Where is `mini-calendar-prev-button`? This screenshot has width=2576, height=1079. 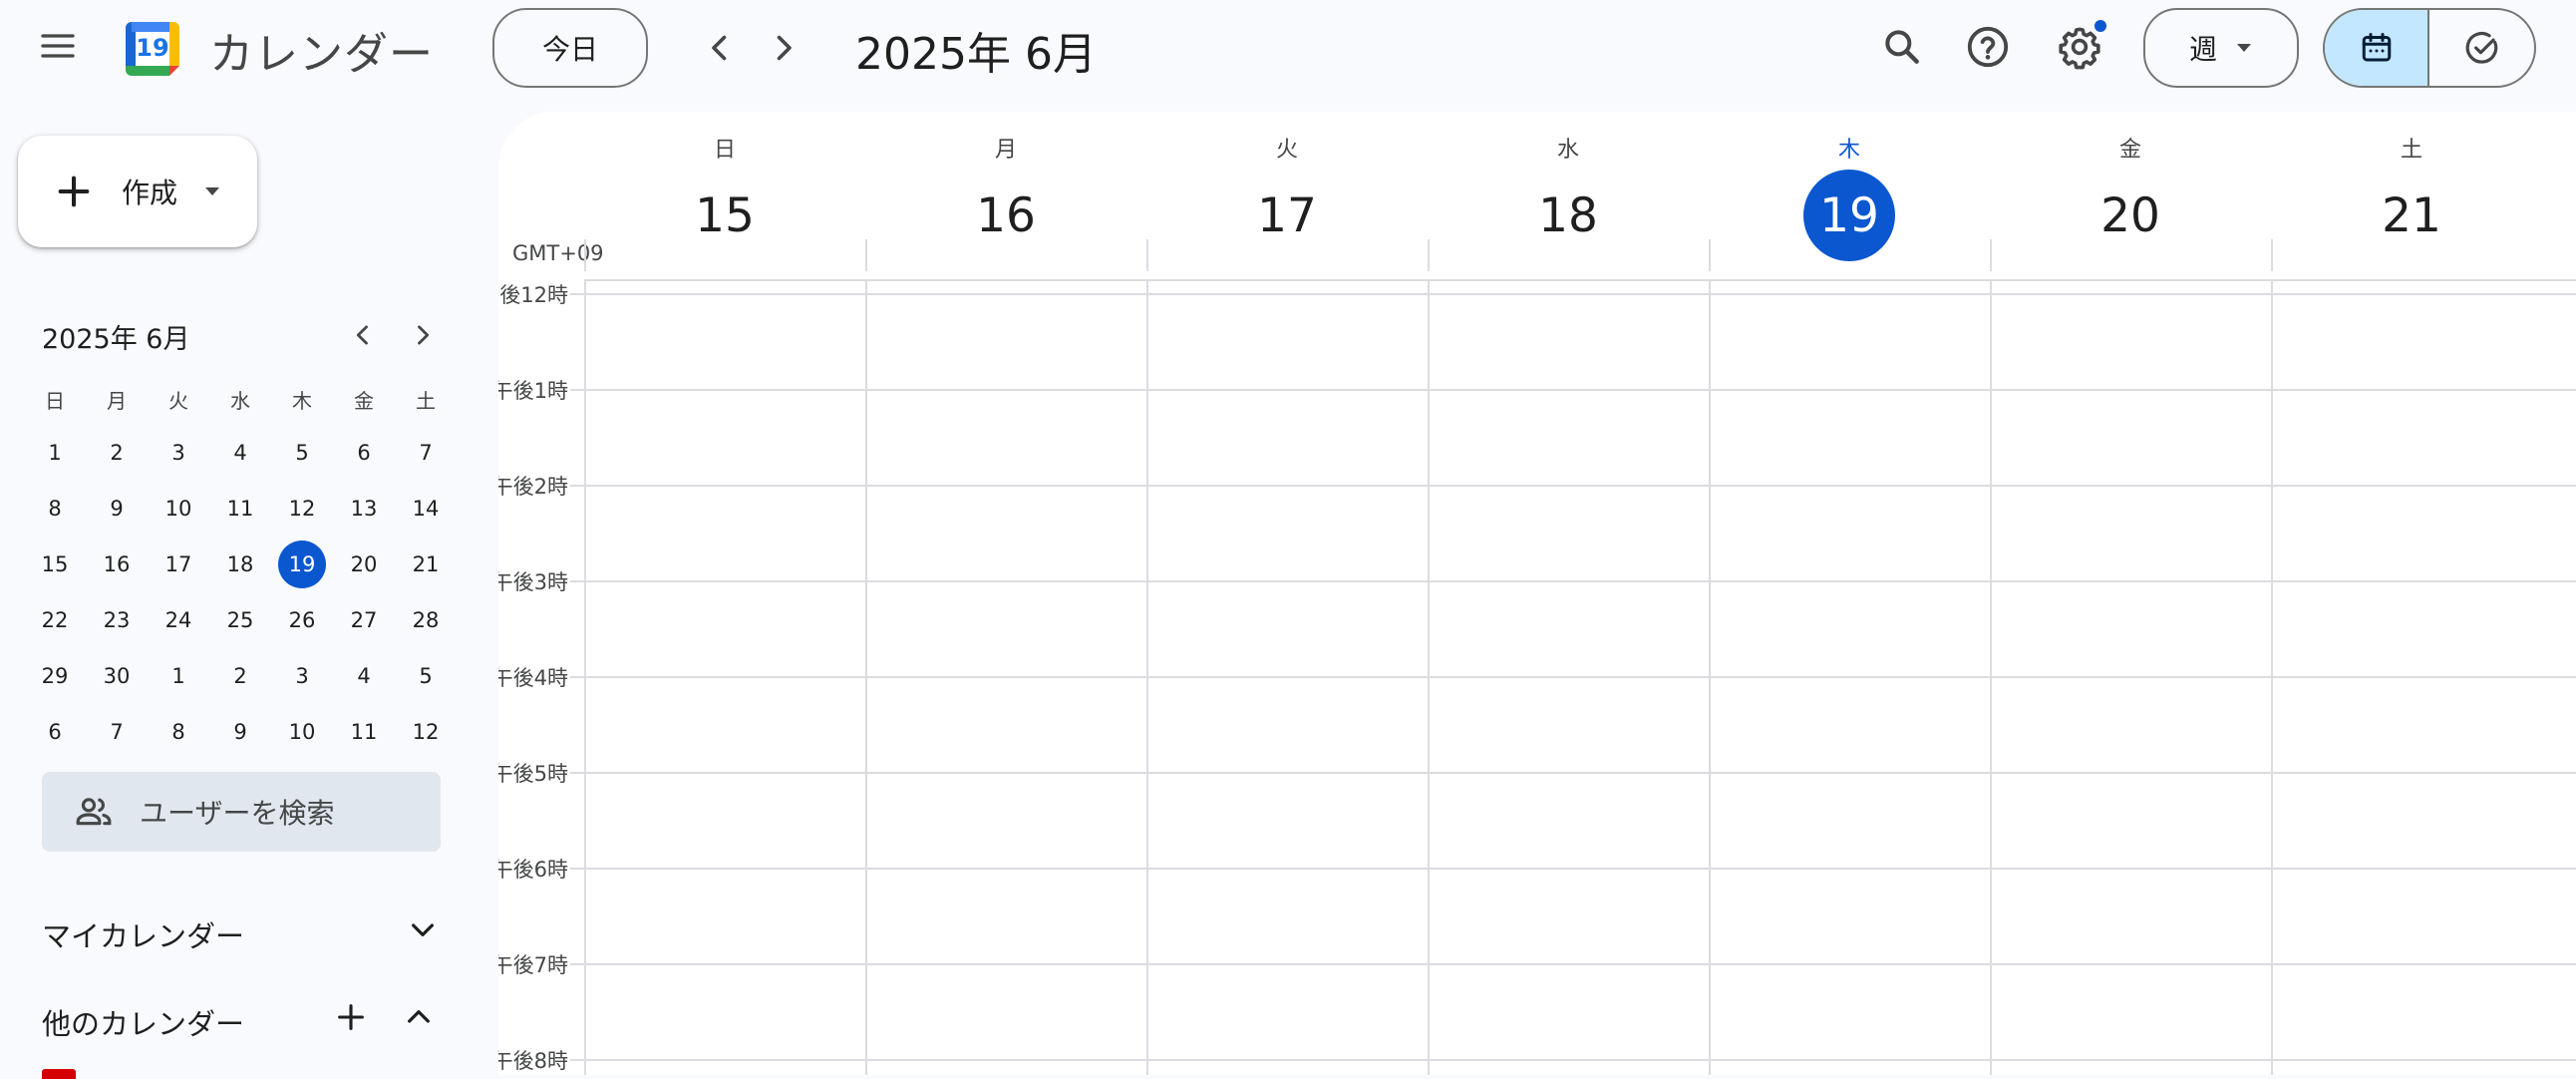
mini-calendar-prev-button is located at coordinates (363, 335).